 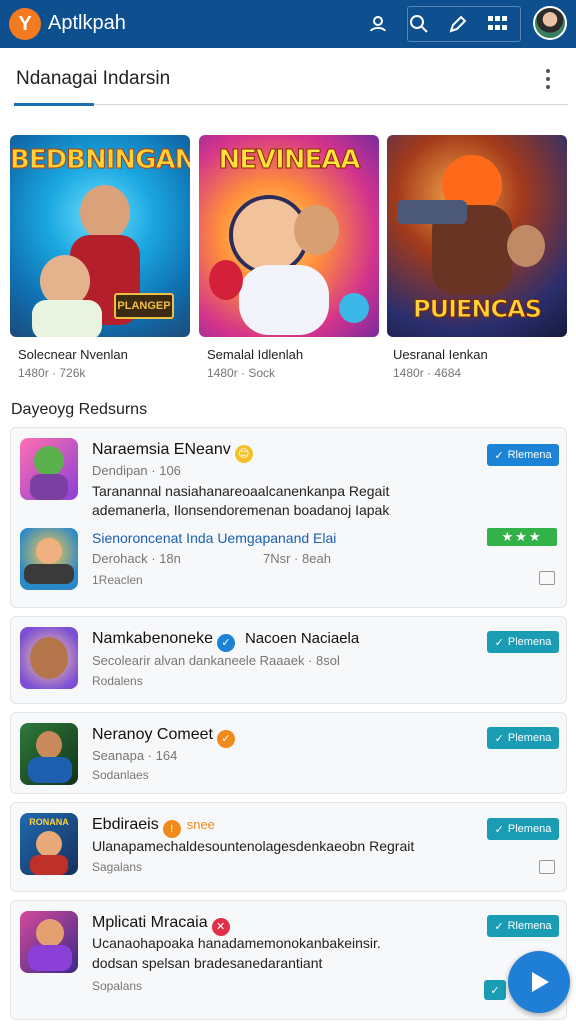 What do you see at coordinates (241, 373) in the screenshot?
I see `featured-meta-2: 1480r · Sock` at bounding box center [241, 373].